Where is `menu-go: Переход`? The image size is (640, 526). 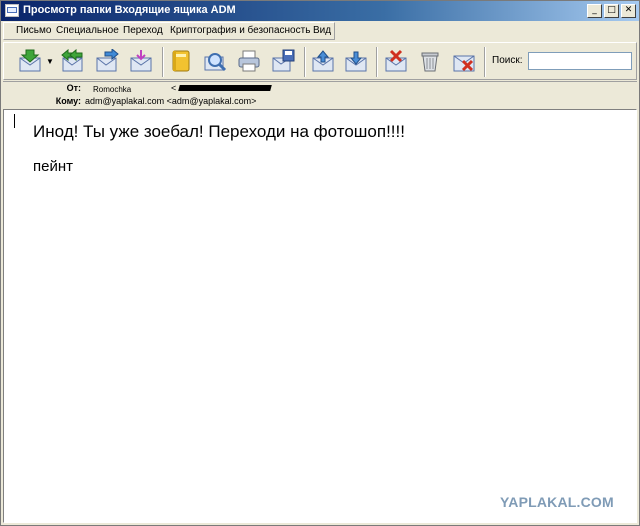 menu-go: Переход is located at coordinates (143, 30).